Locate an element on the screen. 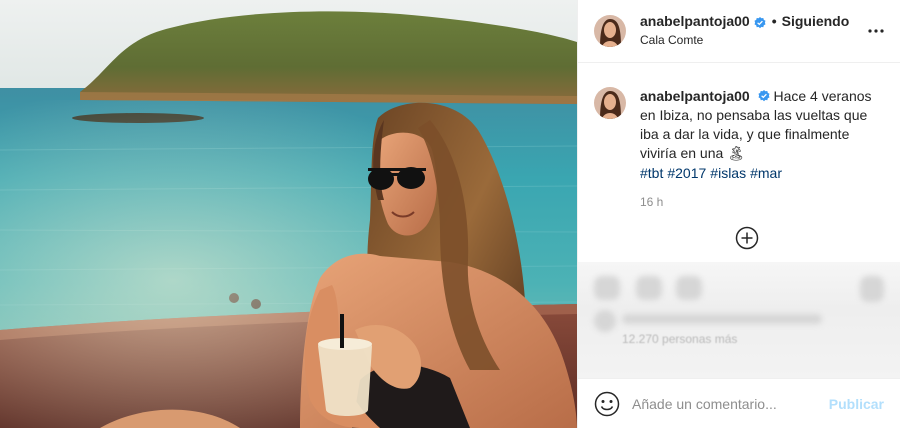 This screenshot has height=428, width=900. blurred-actions-area: 12.270 personas más is located at coordinates (739, 320).